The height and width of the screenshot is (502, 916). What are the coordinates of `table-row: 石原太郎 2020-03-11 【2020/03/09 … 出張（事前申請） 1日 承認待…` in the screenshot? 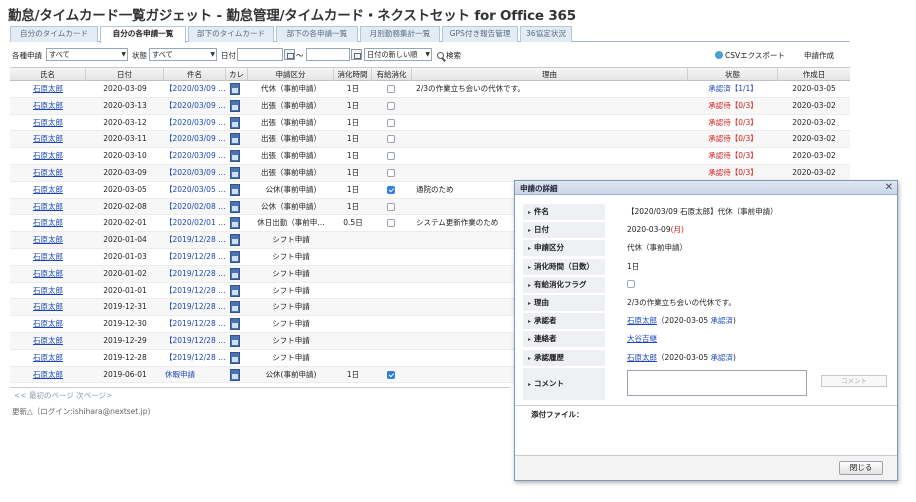 It's located at (430, 140).